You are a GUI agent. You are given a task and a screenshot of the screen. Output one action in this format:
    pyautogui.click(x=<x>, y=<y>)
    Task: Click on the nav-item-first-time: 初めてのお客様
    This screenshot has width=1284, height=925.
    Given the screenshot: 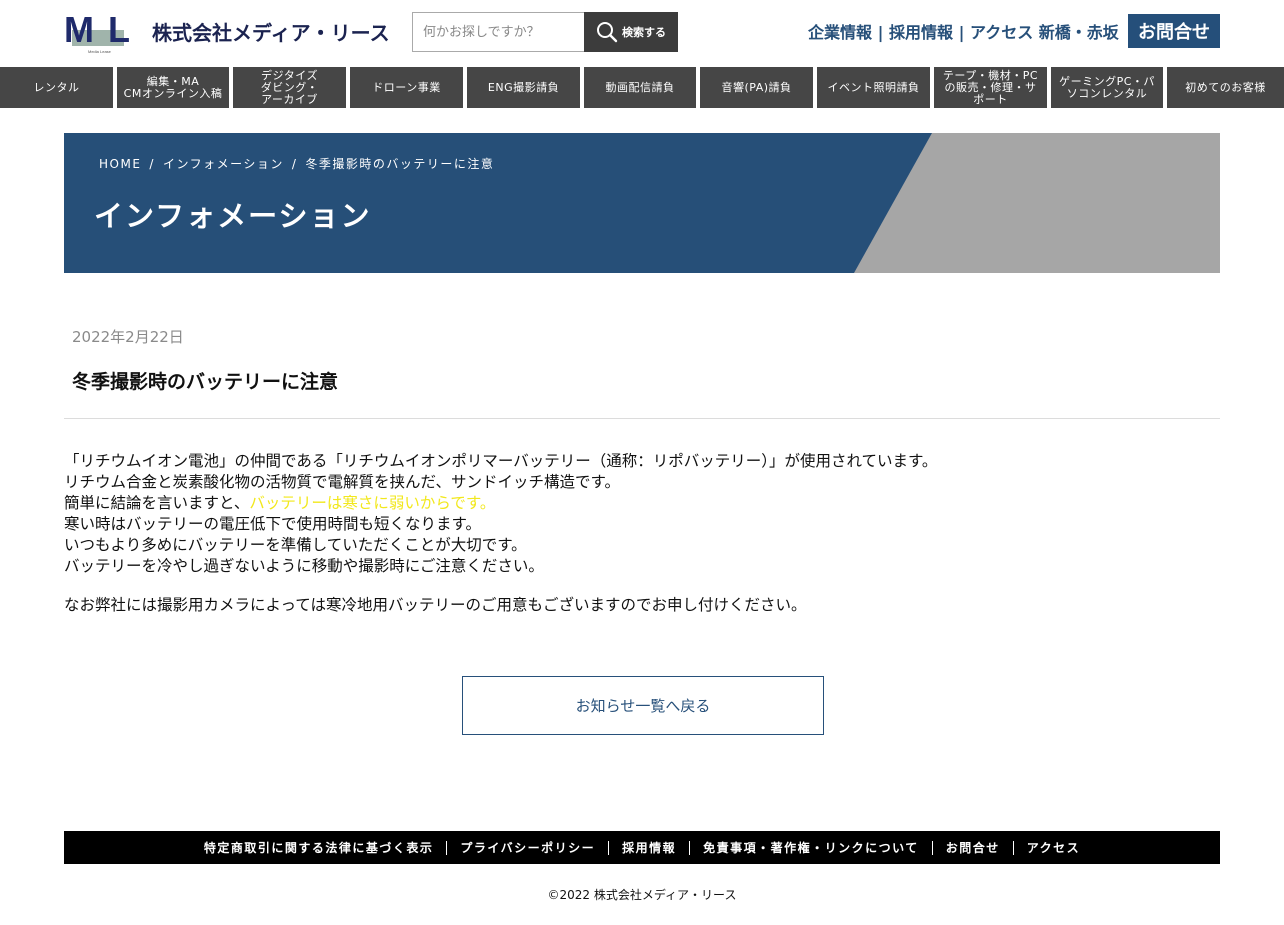 What is the action you would take?
    pyautogui.click(x=1225, y=87)
    